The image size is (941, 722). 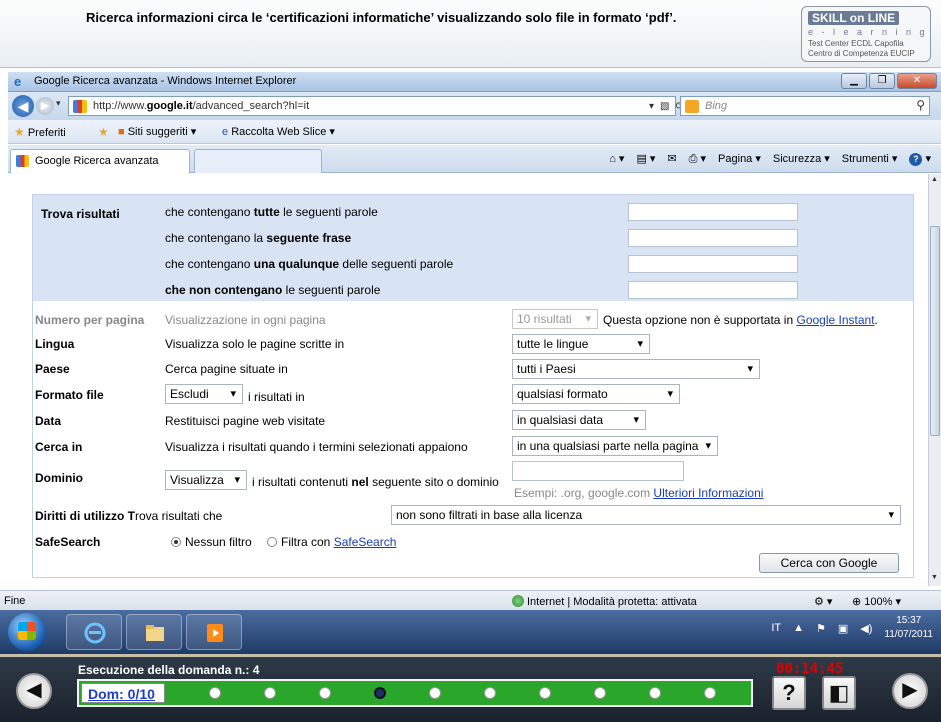 What do you see at coordinates (204, 394) in the screenshot?
I see `file-format-mode-select: Escludi` at bounding box center [204, 394].